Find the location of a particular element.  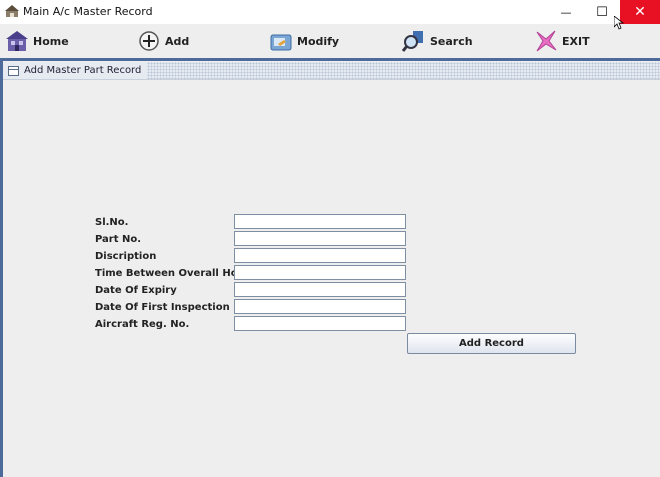

home-label: Home is located at coordinates (51, 41).